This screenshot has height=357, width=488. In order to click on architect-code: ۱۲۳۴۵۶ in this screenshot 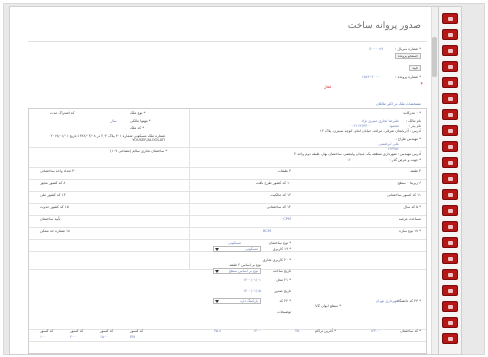, I will do `click(393, 149)`.